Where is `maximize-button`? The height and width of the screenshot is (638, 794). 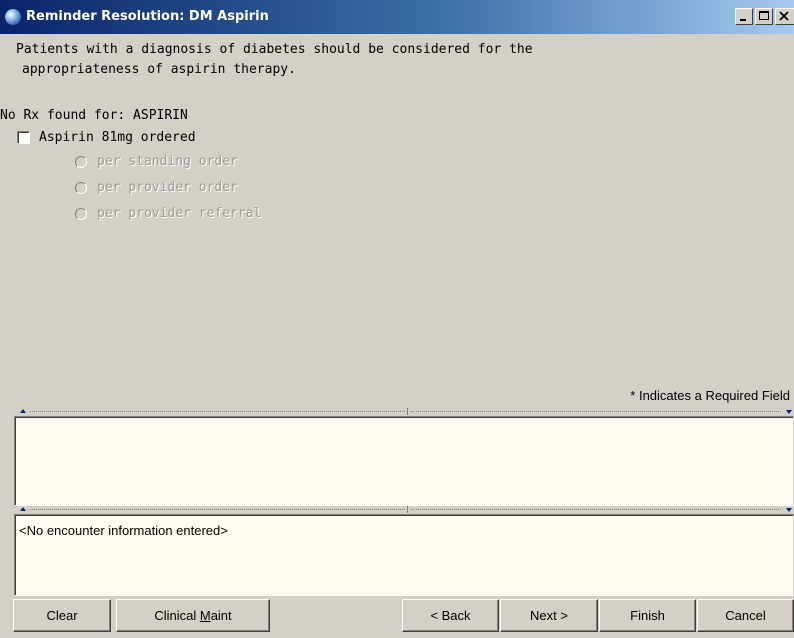
maximize-button is located at coordinates (764, 16).